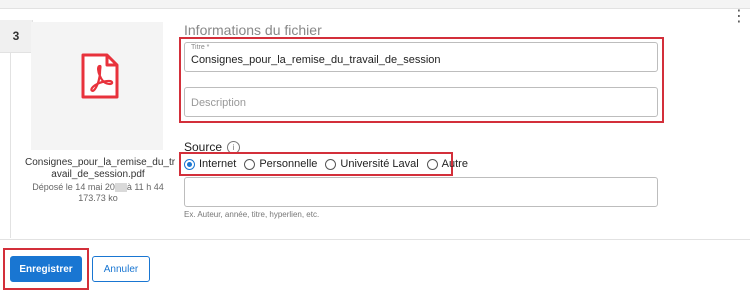 The height and width of the screenshot is (292, 750). I want to click on title-field: Titre *, so click(424, 57).